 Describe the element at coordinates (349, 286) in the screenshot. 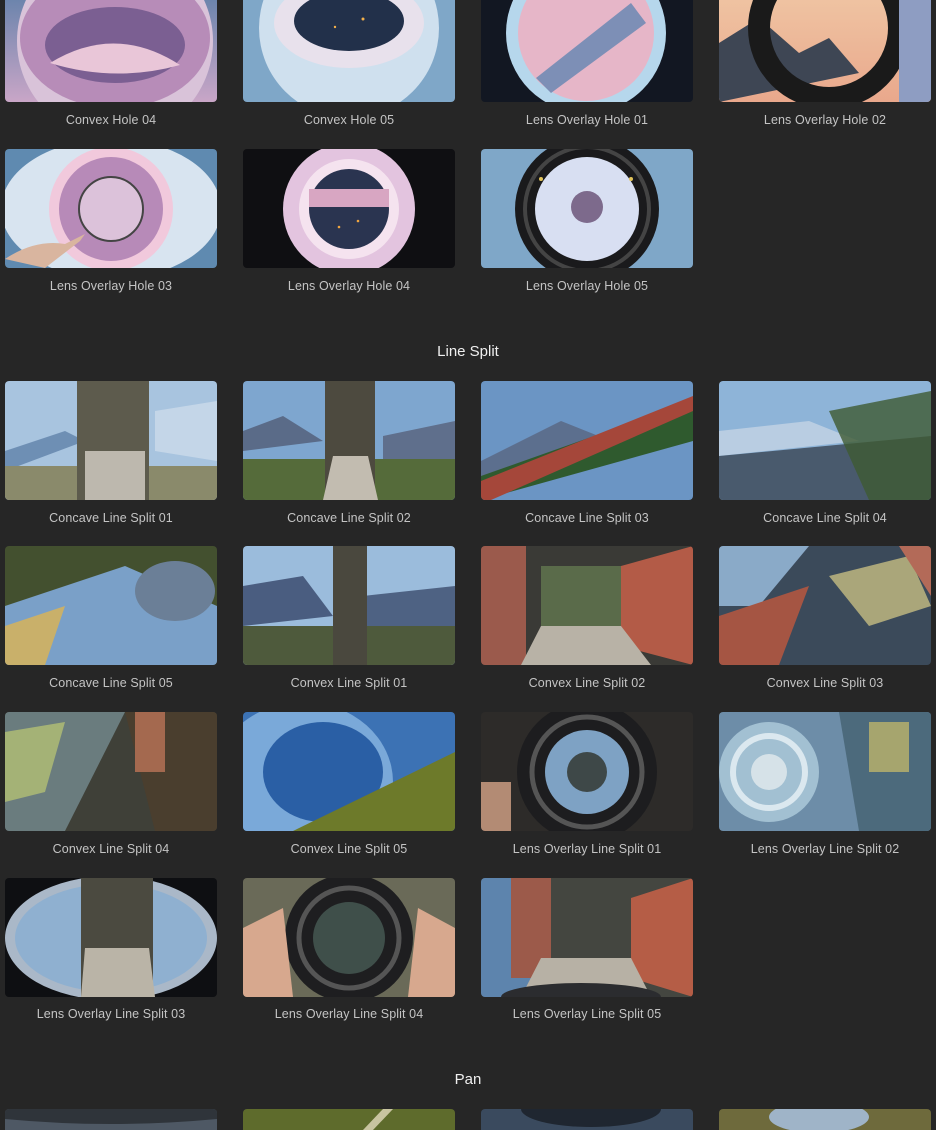

I see `label-lens-overlay-hole-04: Lens Overlay Hole 04` at that location.